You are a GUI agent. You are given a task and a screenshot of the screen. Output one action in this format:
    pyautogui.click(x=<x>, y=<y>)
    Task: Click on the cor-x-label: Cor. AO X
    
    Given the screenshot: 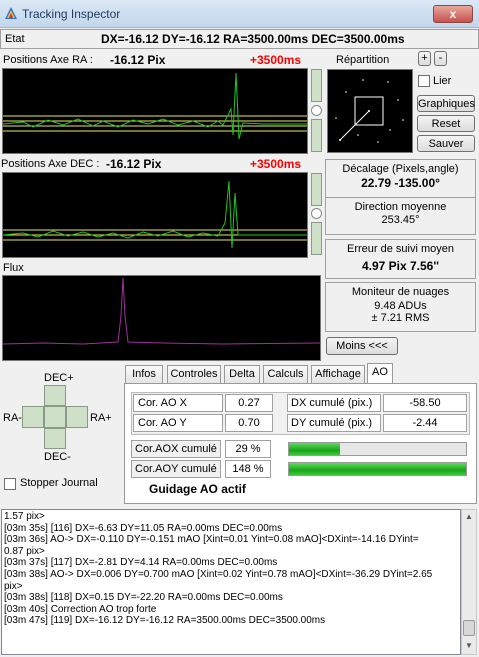 What is the action you would take?
    pyautogui.click(x=178, y=403)
    